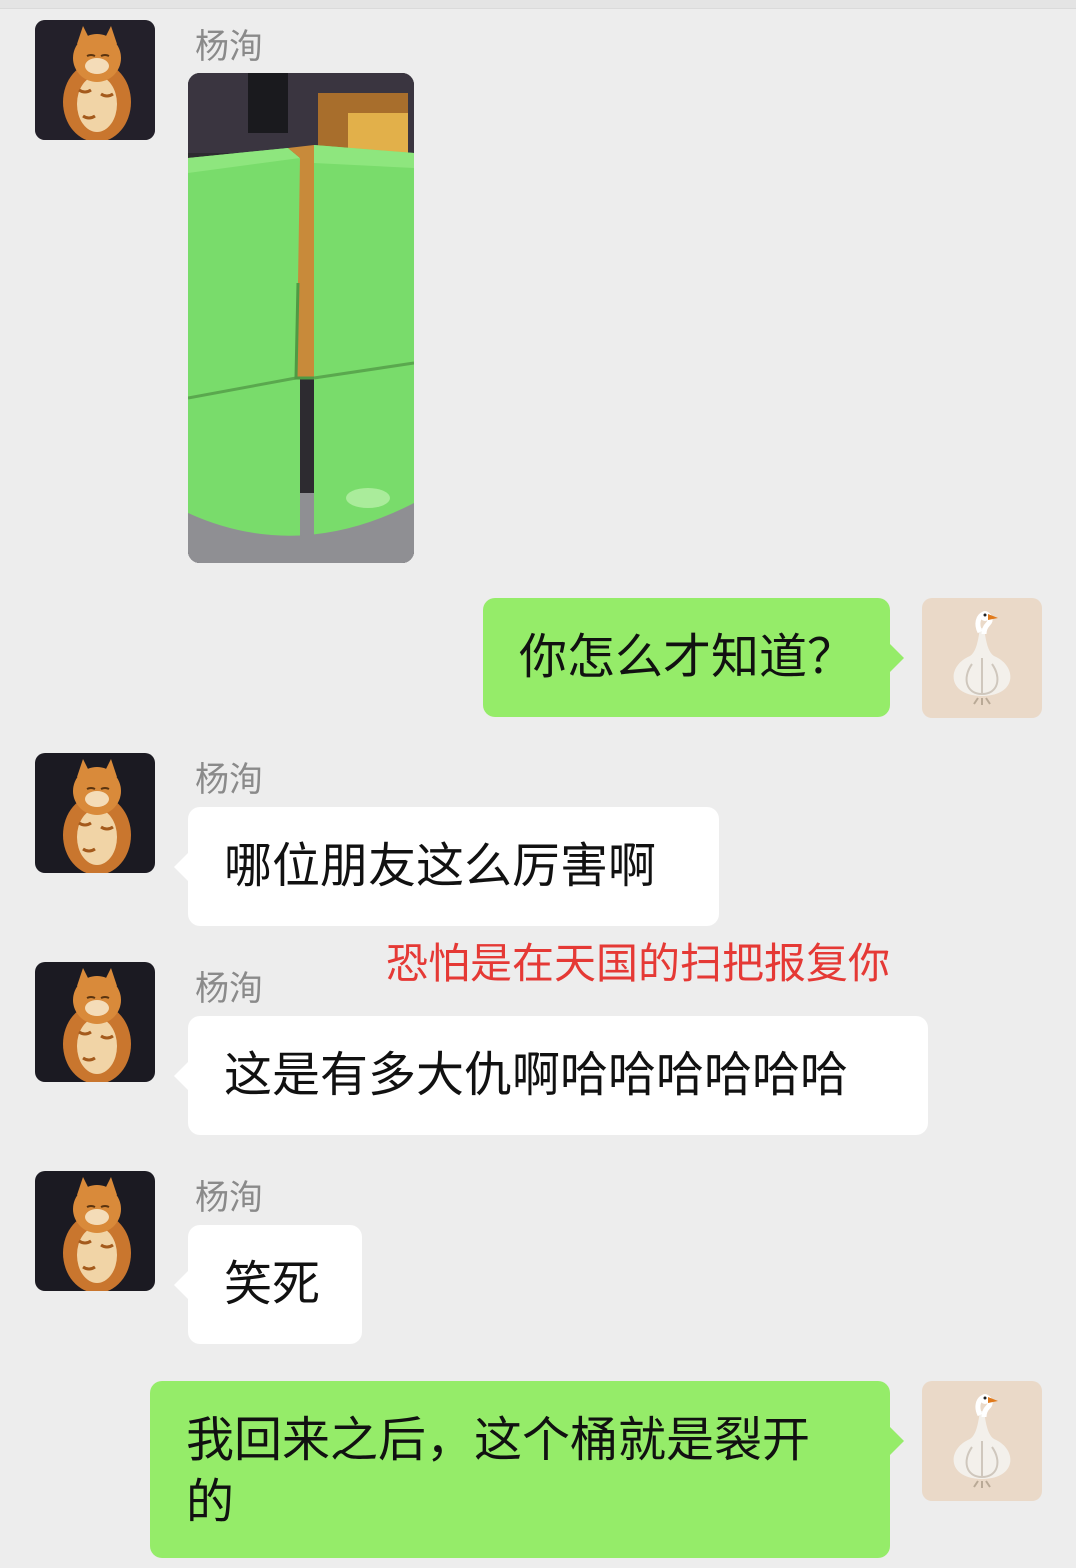  Describe the element at coordinates (440, 866) in the screenshot. I see `message-text: 哪位朋友这么厉害啊` at that location.